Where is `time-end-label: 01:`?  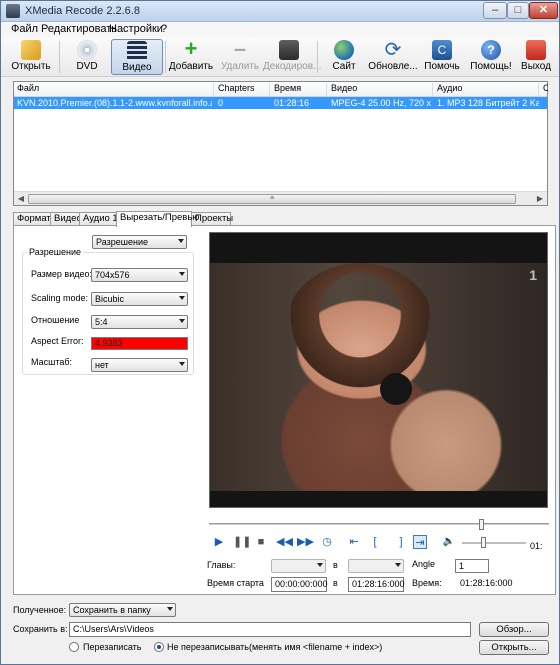
time-end-label: 01: is located at coordinates (536, 546).